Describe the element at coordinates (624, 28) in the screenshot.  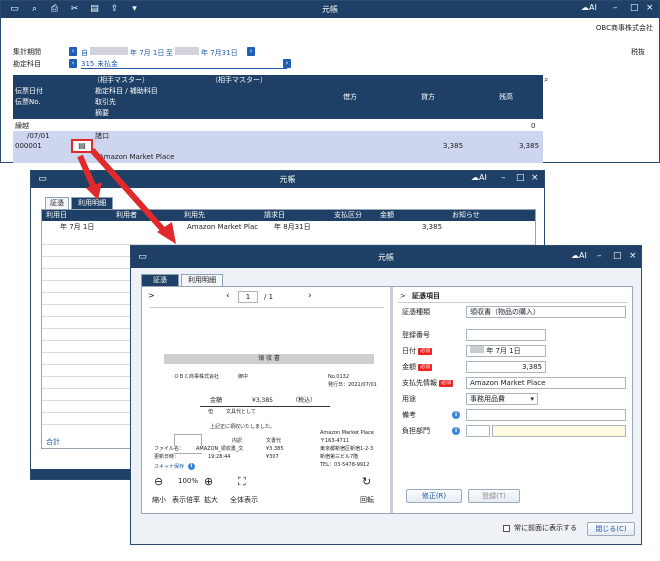
I see `company-name: OBC商事株式会社` at that location.